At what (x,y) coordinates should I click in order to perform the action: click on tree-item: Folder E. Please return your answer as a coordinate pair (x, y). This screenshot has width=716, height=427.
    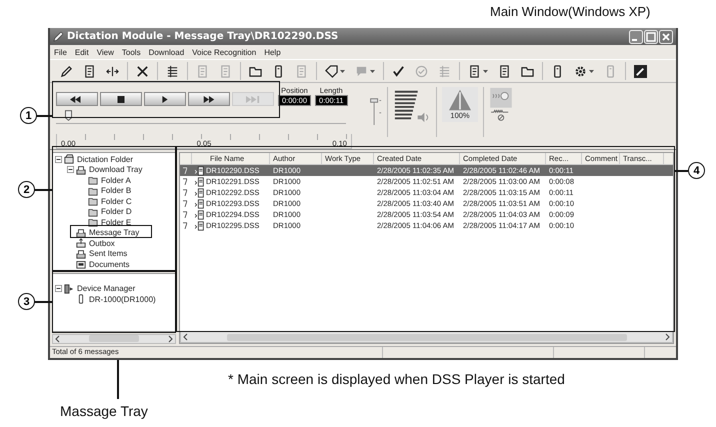
    Looking at the image, I should click on (116, 222).